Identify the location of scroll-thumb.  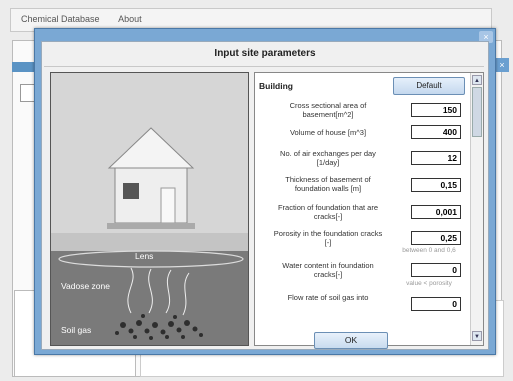
(477, 112).